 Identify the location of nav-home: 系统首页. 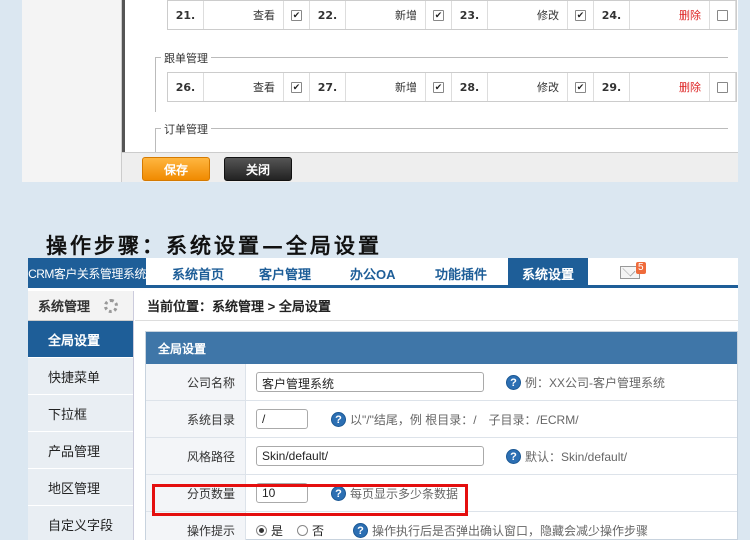
(198, 273).